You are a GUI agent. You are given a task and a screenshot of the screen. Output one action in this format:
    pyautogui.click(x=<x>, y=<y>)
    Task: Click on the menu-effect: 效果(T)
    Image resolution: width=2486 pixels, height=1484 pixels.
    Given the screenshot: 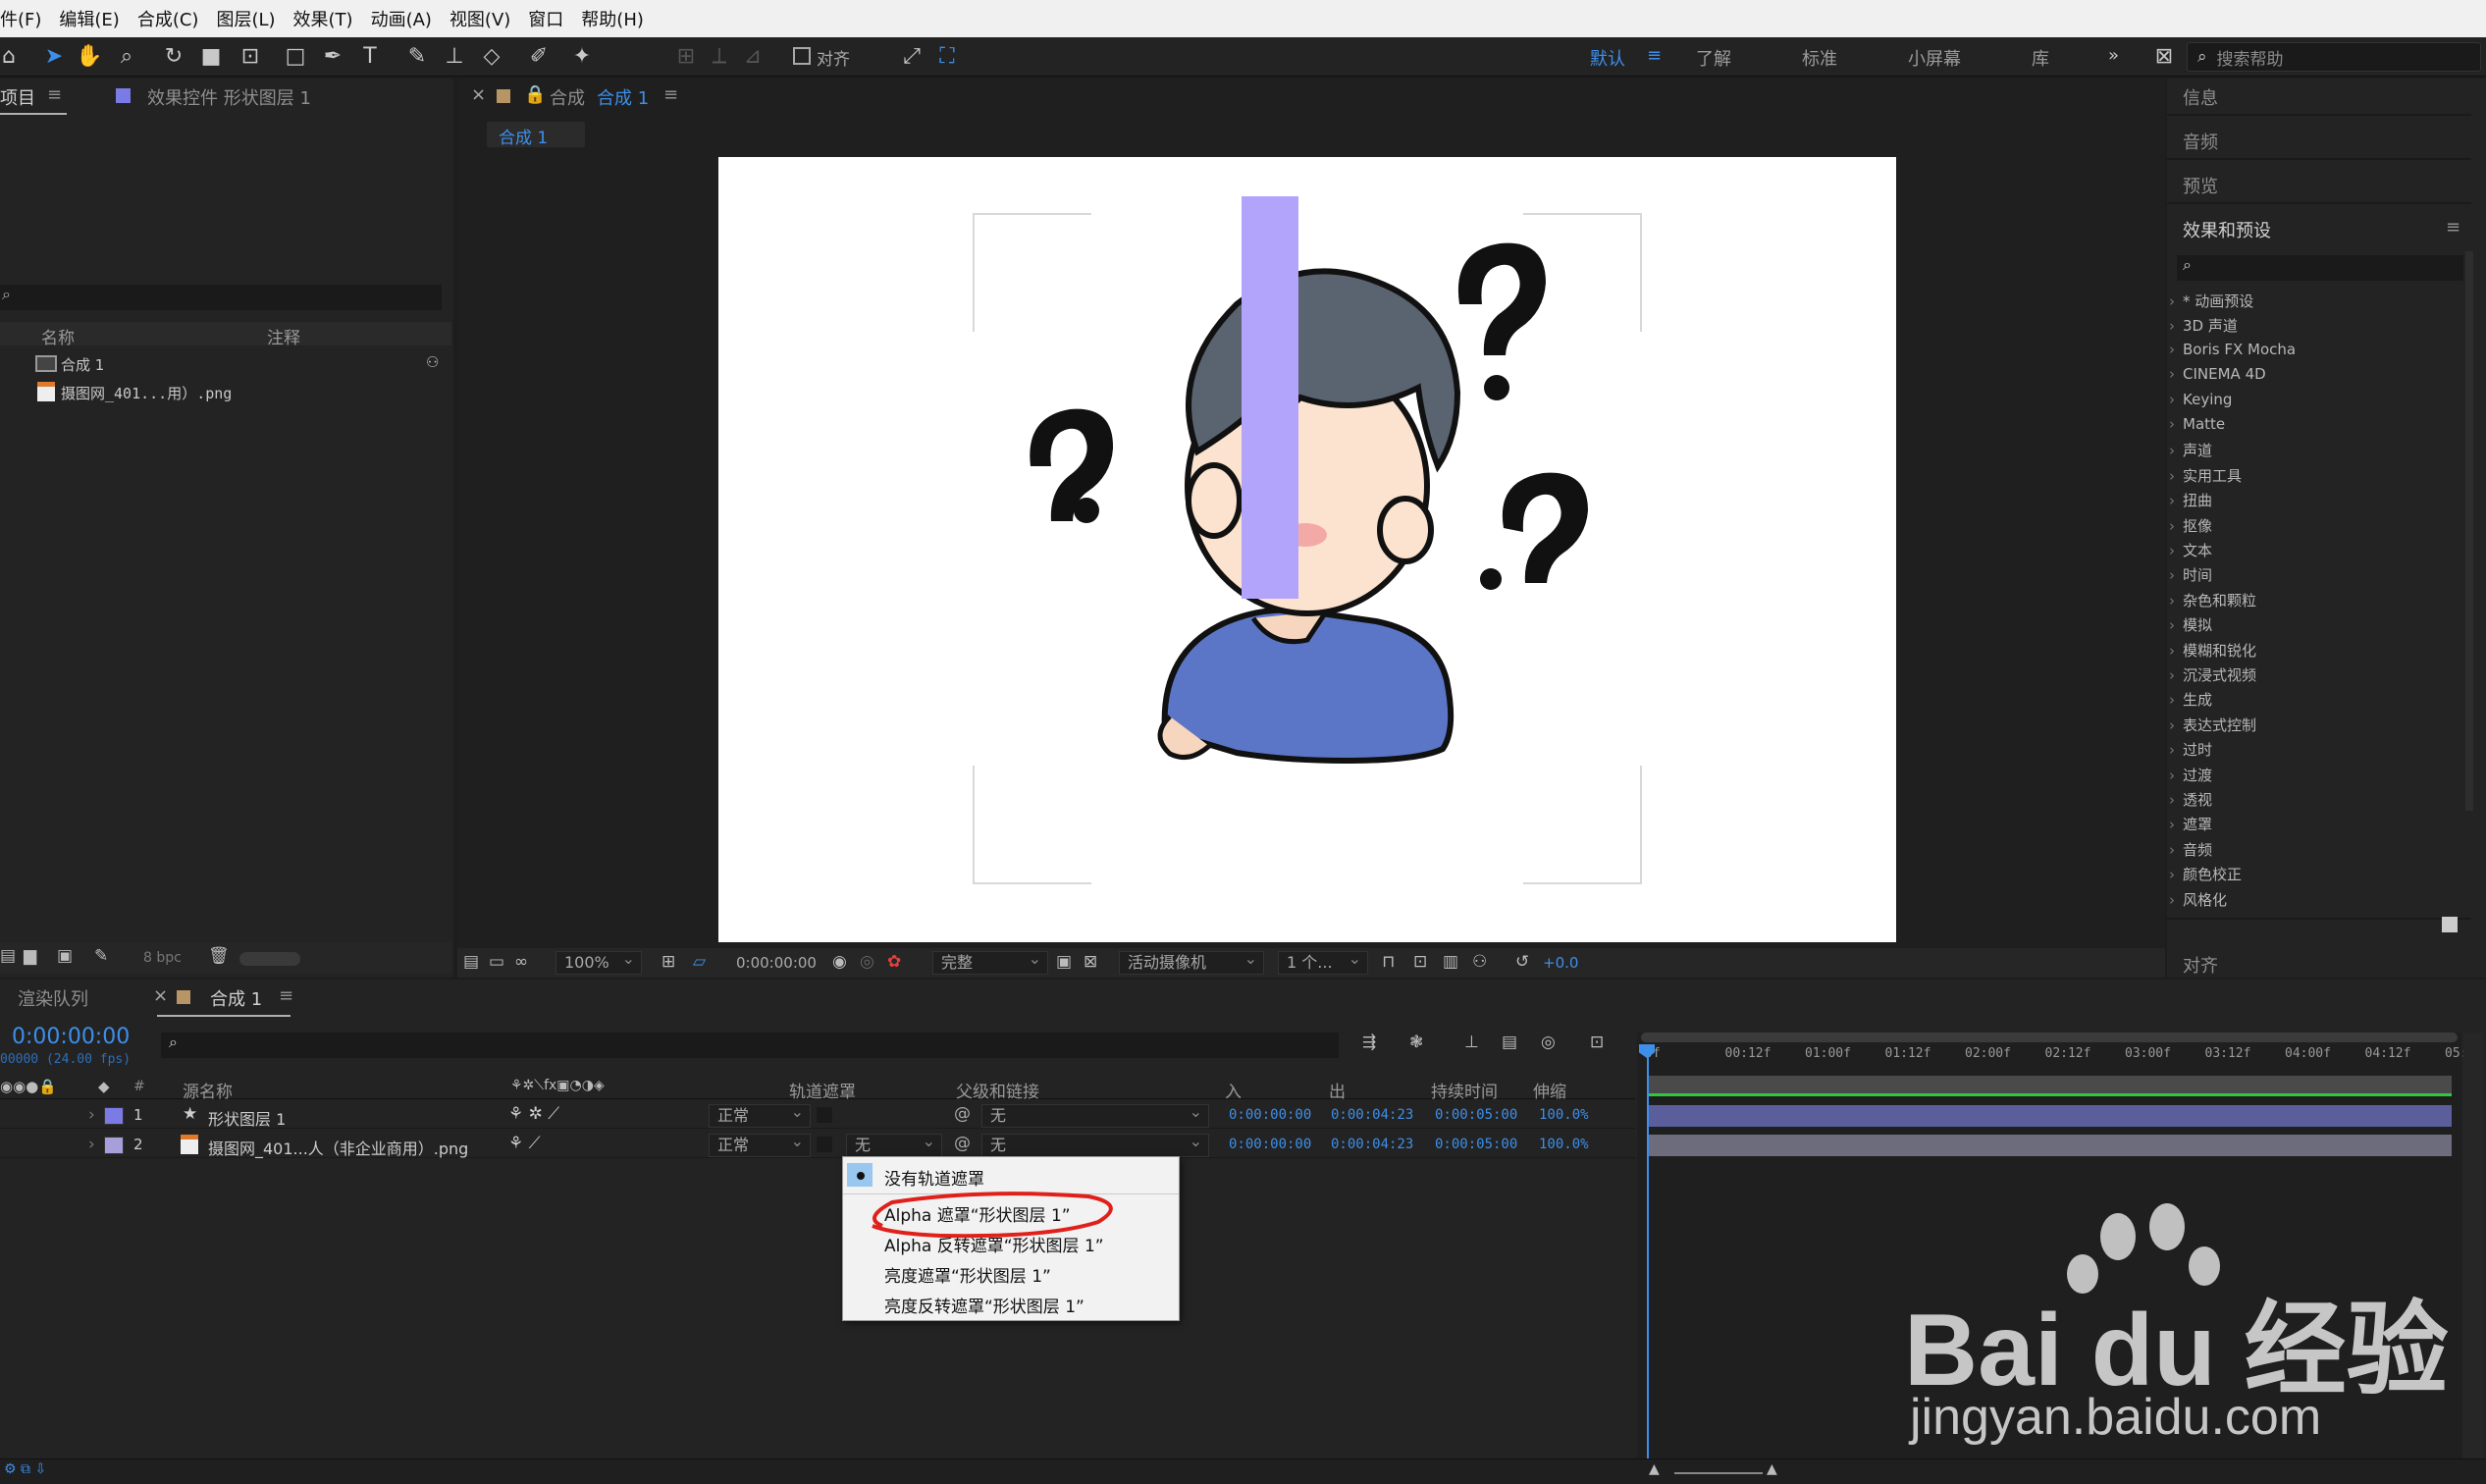 What is the action you would take?
    pyautogui.click(x=323, y=18)
    